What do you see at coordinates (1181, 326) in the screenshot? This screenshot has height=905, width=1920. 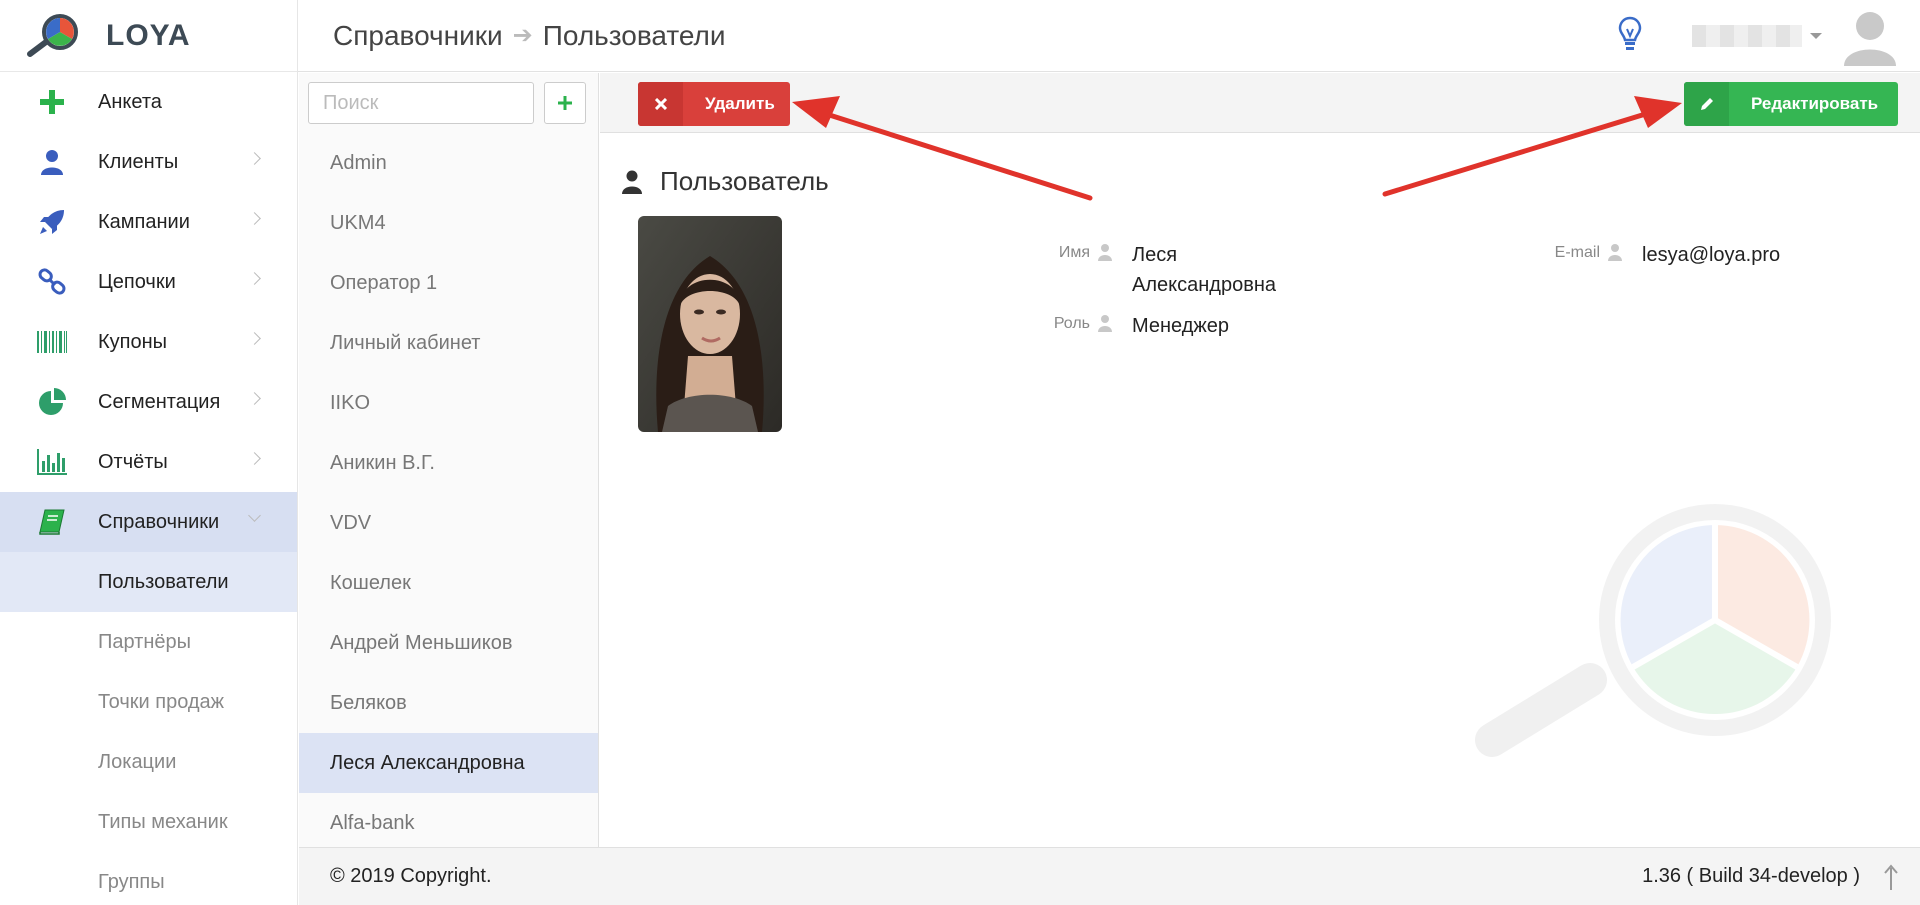 I see `role-value: Менеджер` at bounding box center [1181, 326].